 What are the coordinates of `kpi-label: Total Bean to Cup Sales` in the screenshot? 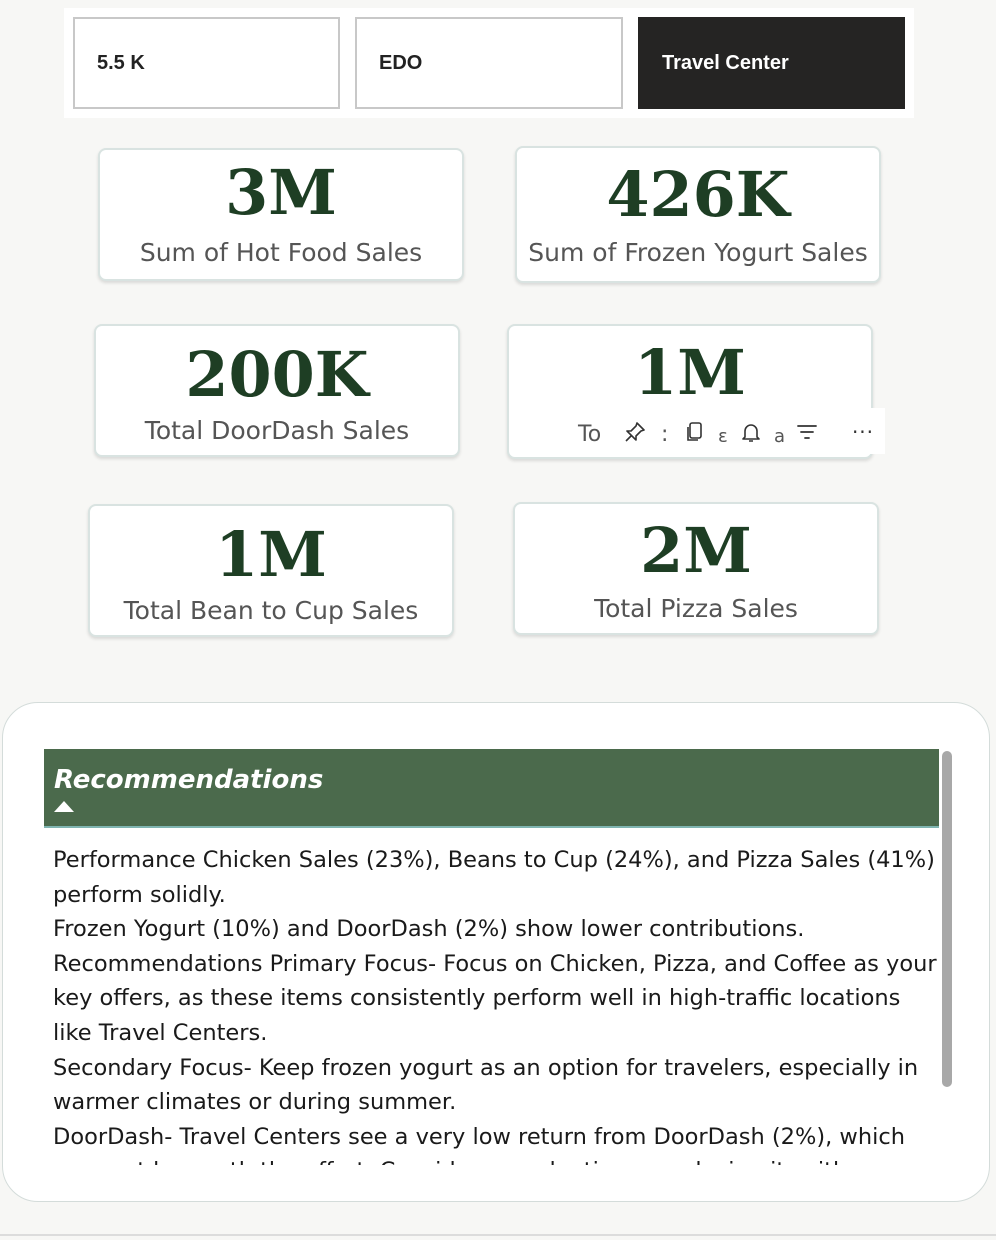 It's located at (271, 610).